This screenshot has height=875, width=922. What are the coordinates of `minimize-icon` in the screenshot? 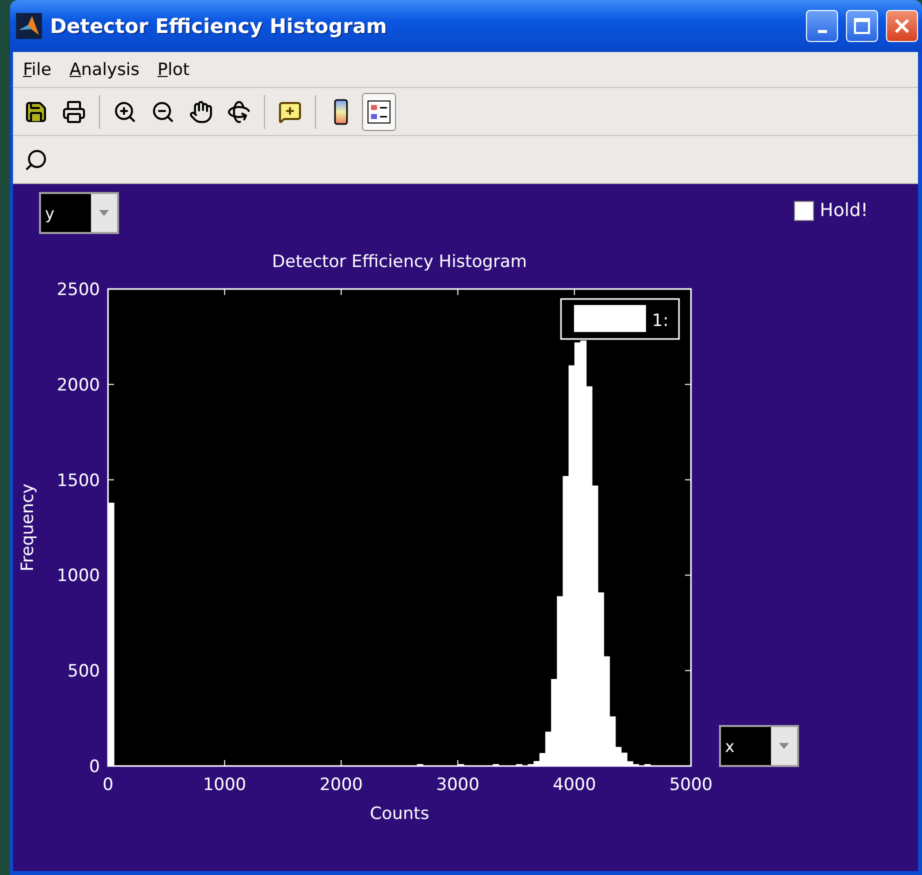 It's located at (822, 31).